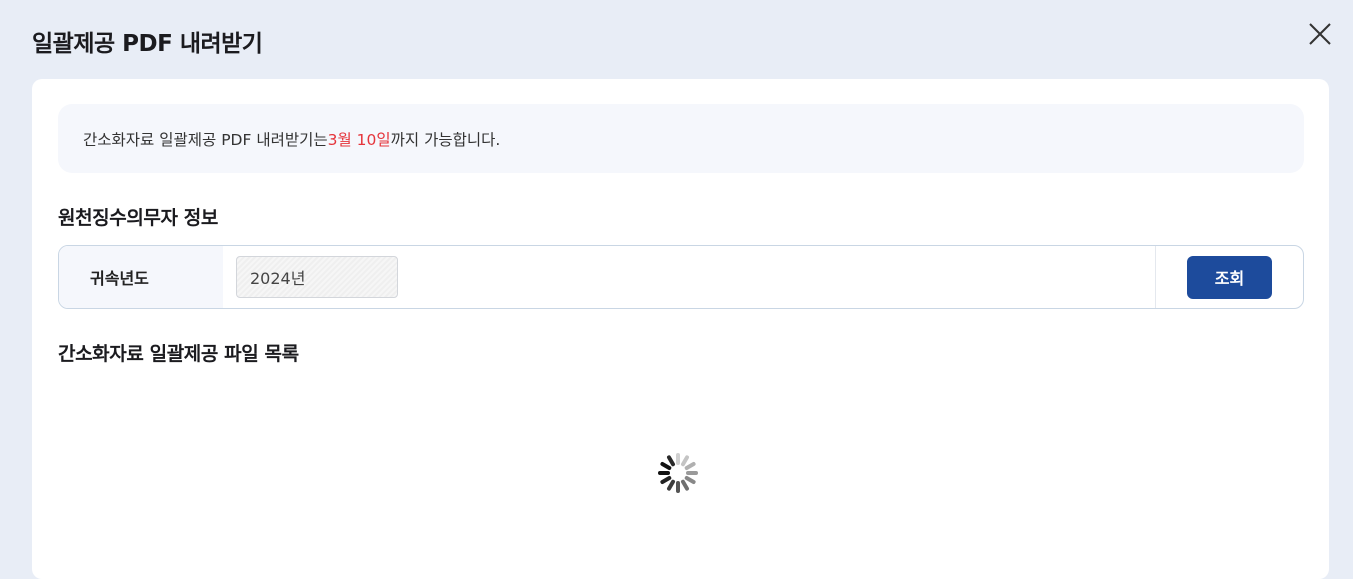  Describe the element at coordinates (359, 139) in the screenshot. I see `notice-deadline: 3월 10일` at that location.